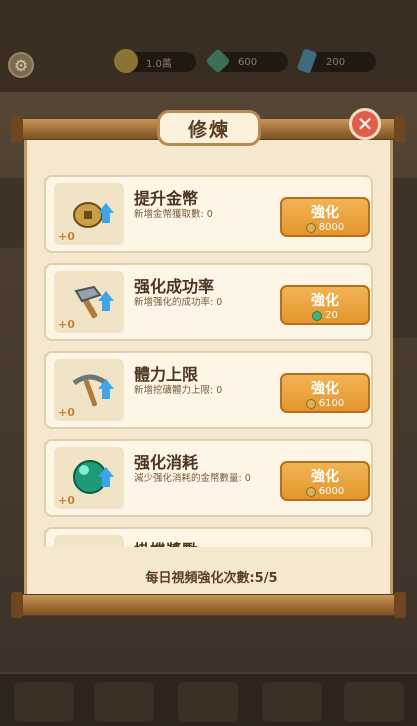 The image size is (417, 726). What do you see at coordinates (365, 124) in the screenshot?
I see `close-icon: ✕` at bounding box center [365, 124].